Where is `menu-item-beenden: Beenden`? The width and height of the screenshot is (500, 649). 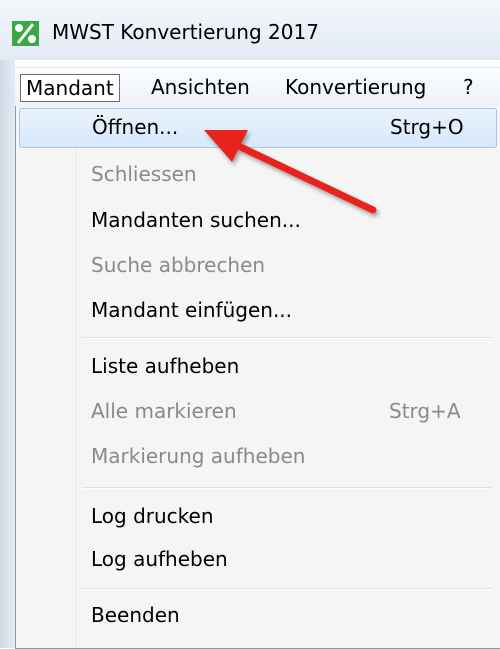
menu-item-beenden: Beenden is located at coordinates (257, 616).